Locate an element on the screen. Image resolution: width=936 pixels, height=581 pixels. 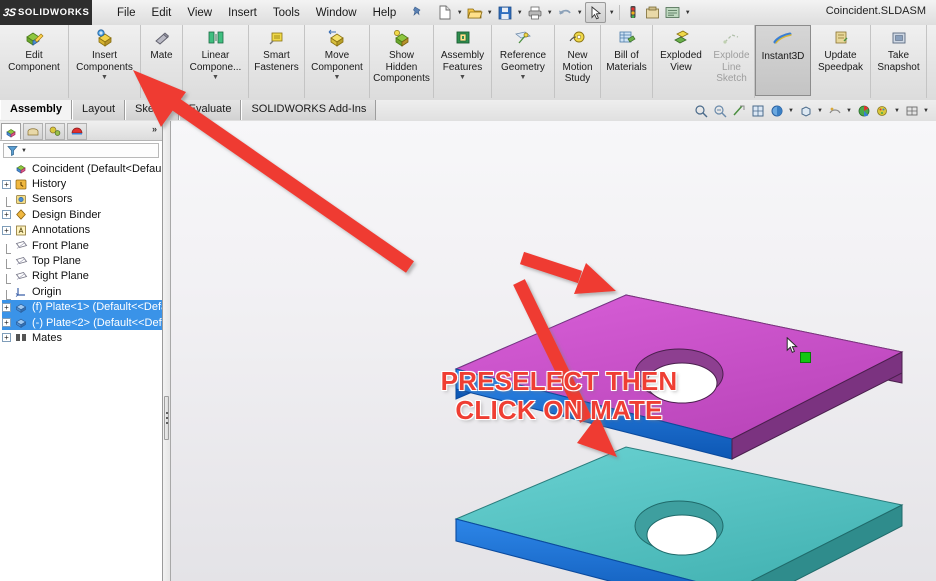
ribbon-button-new-motion-study: New Motion Study is located at coordinates (578, 61).